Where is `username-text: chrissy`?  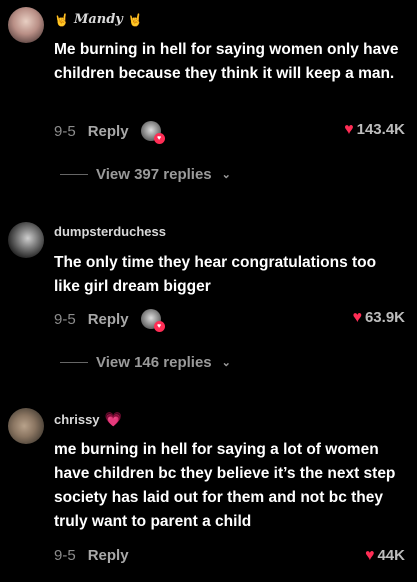 username-text: chrissy is located at coordinates (77, 419).